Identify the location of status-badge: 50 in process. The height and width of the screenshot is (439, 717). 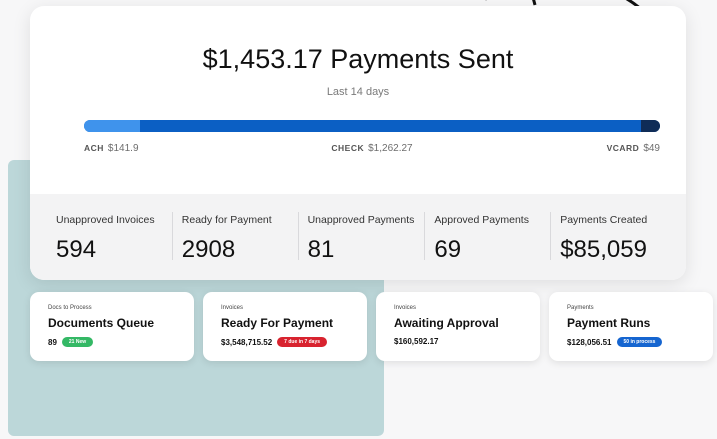
(639, 342).